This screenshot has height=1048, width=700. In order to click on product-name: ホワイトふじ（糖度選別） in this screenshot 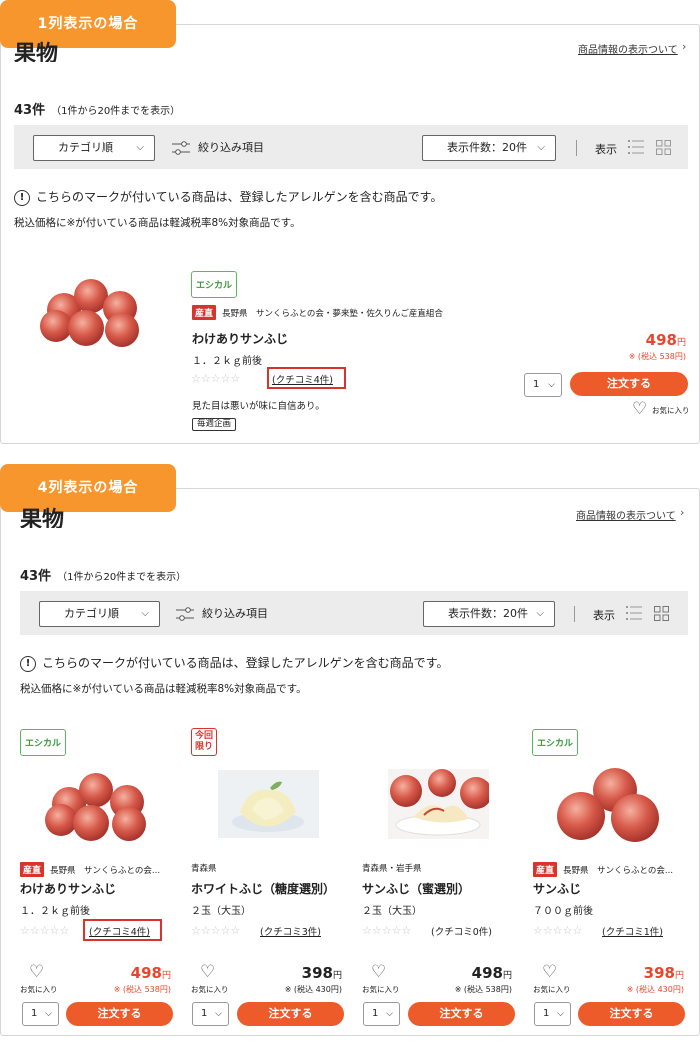, I will do `click(263, 888)`.